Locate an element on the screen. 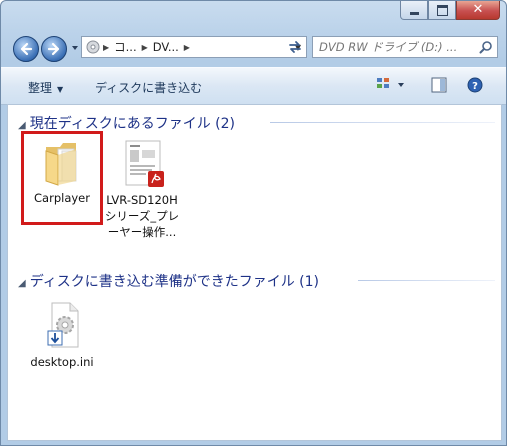  forward-button is located at coordinates (54, 49).